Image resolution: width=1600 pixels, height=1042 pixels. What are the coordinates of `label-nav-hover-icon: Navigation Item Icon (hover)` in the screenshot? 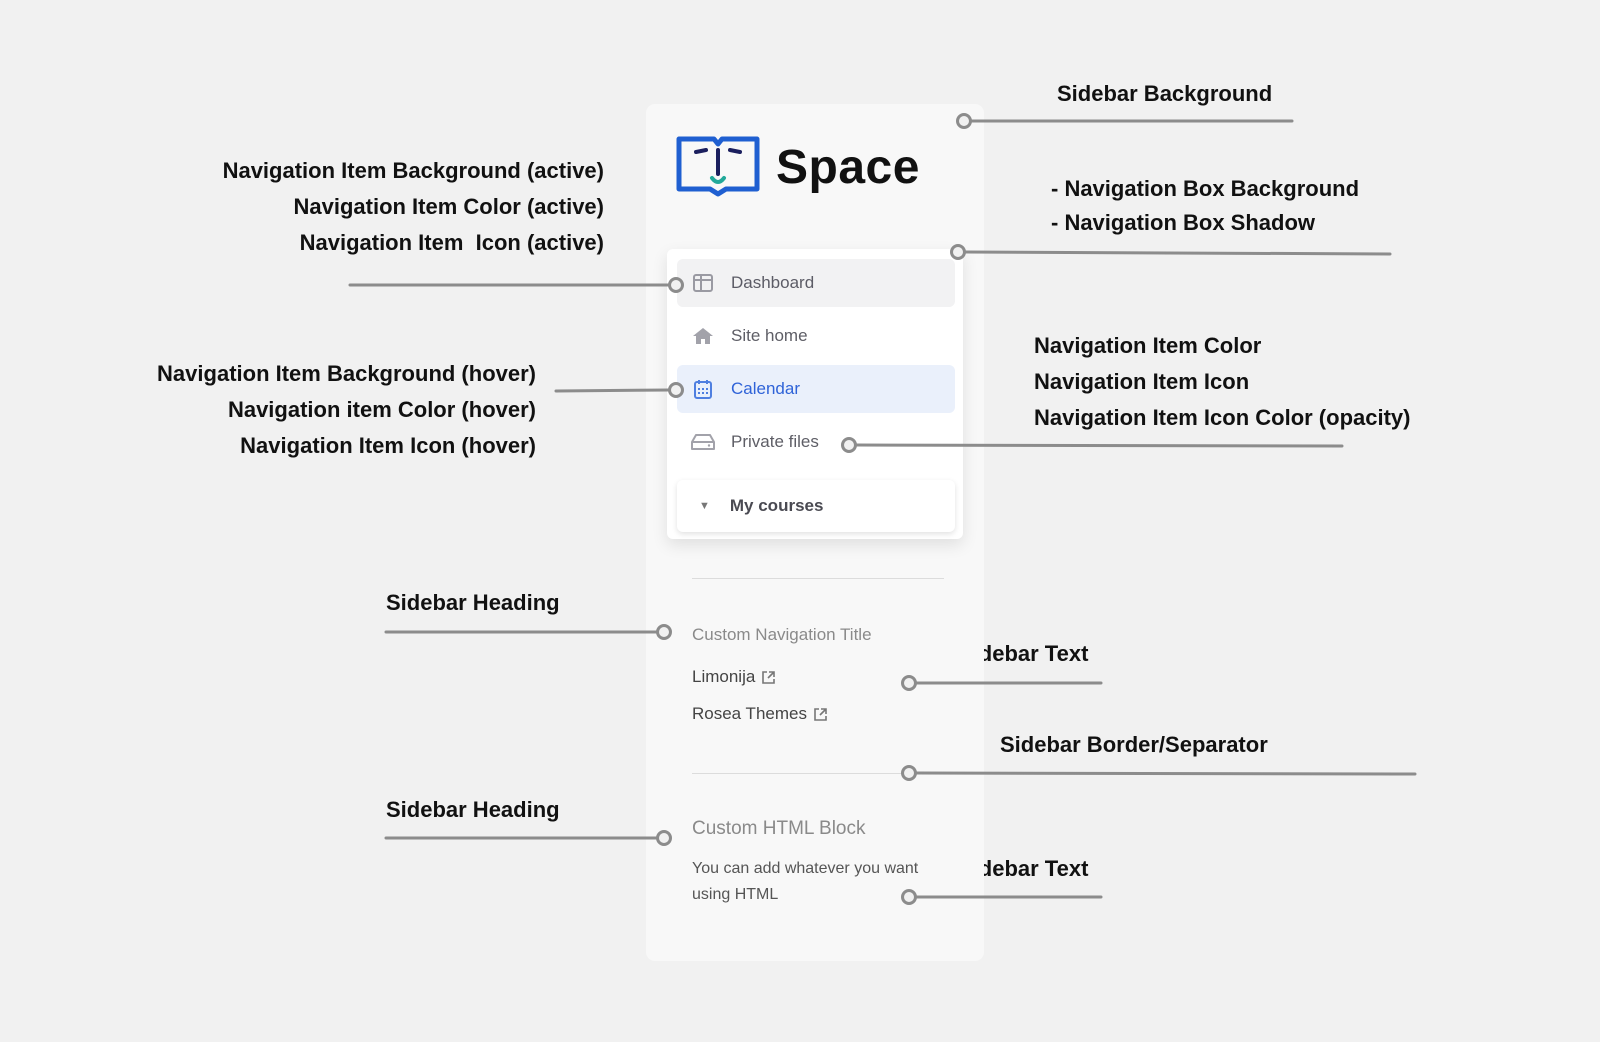 It's located at (388, 445).